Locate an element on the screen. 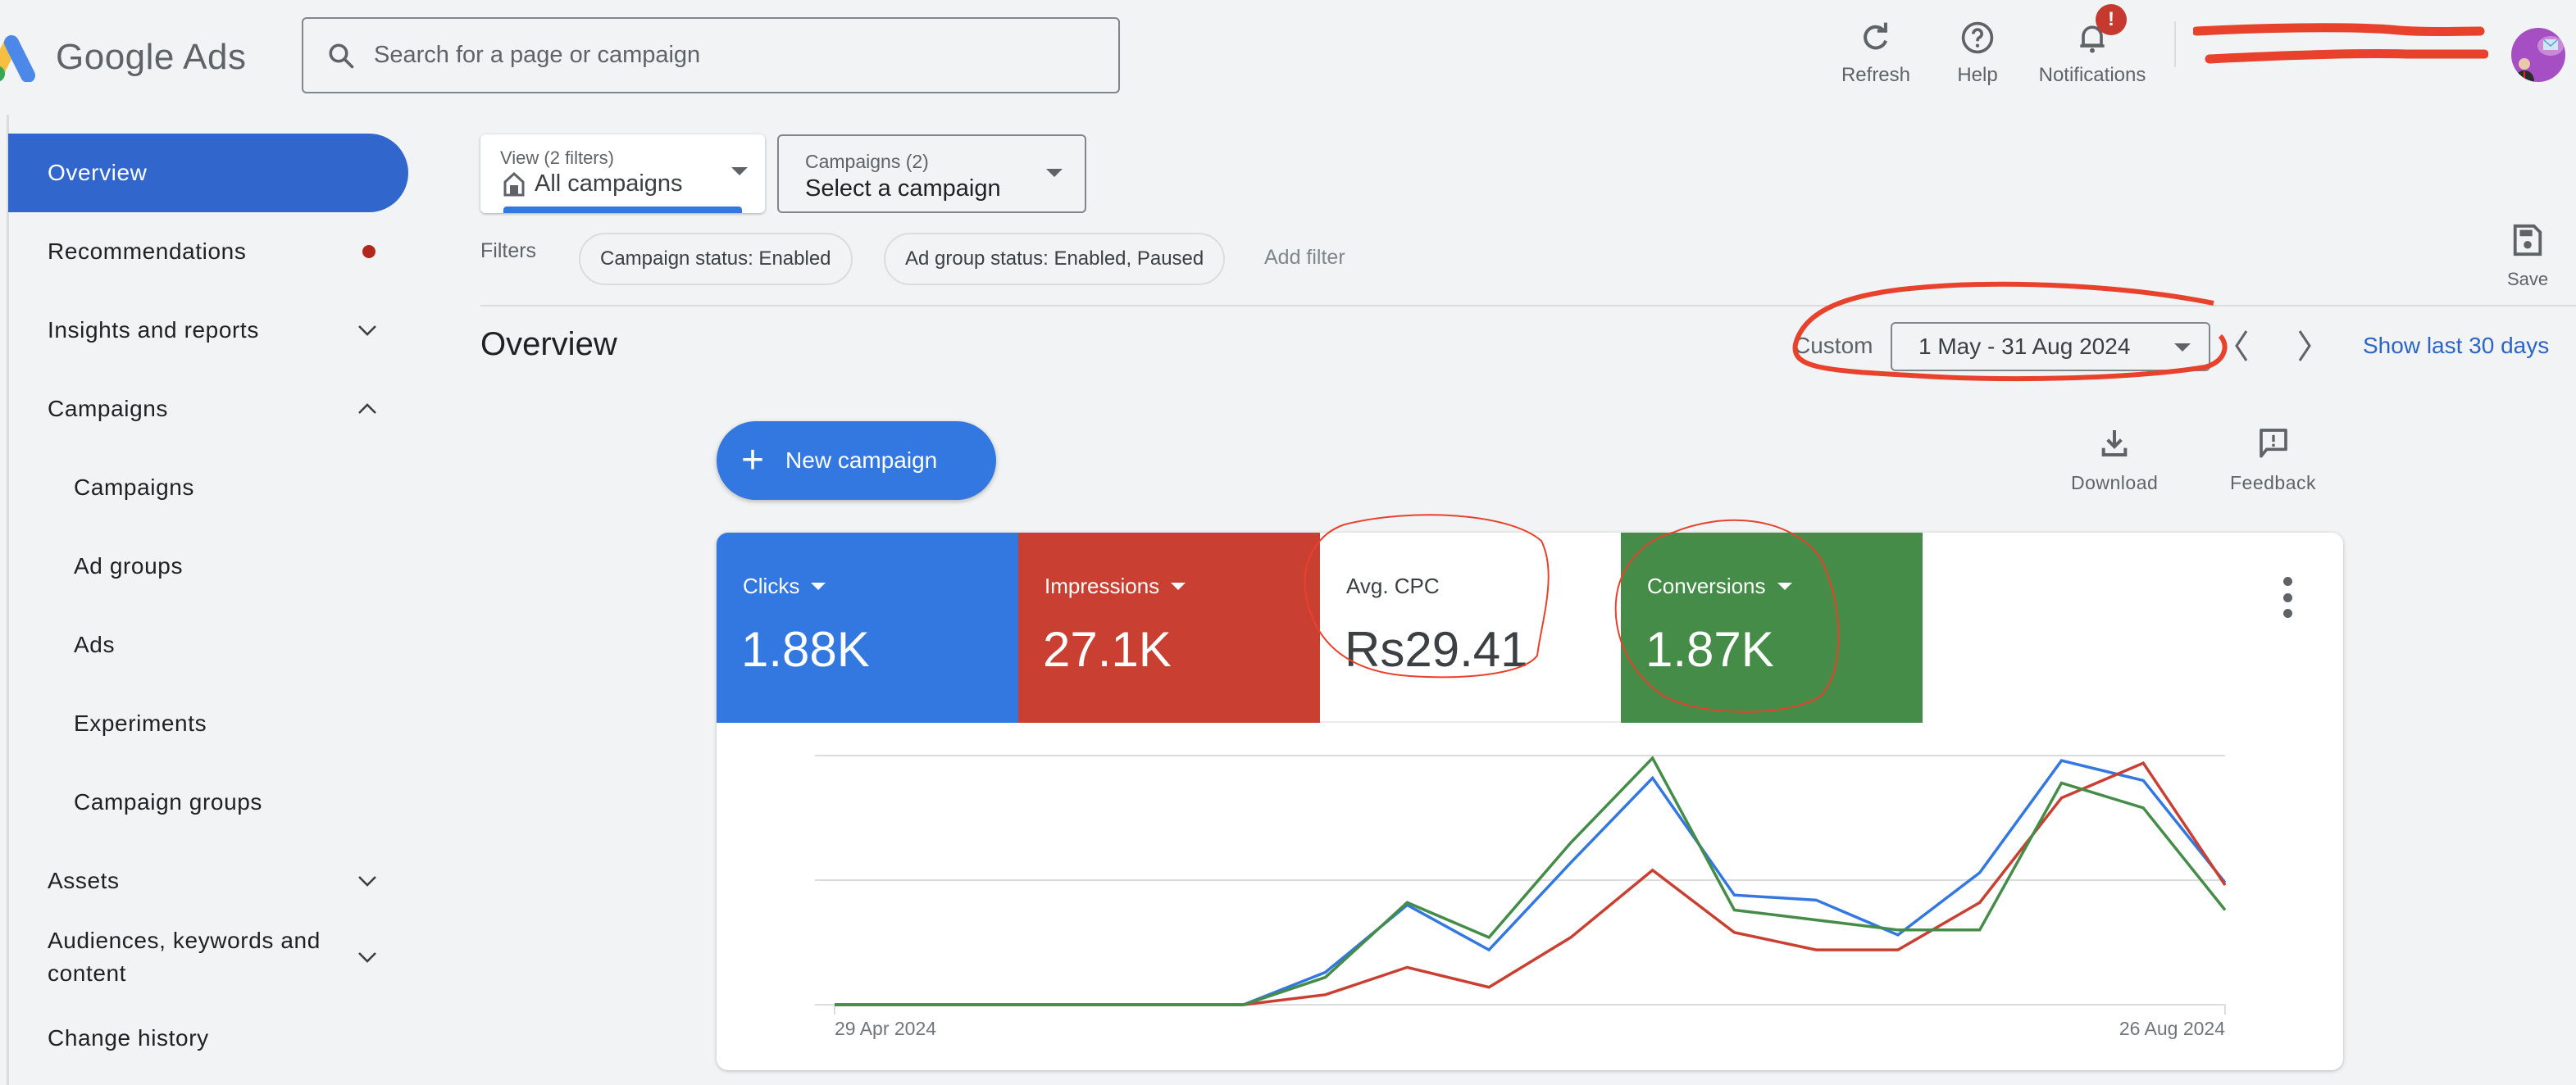 This screenshot has height=1085, width=2576. filter-chip-ad-group-status: Ad group status: Enabled, Paused is located at coordinates (1055, 259).